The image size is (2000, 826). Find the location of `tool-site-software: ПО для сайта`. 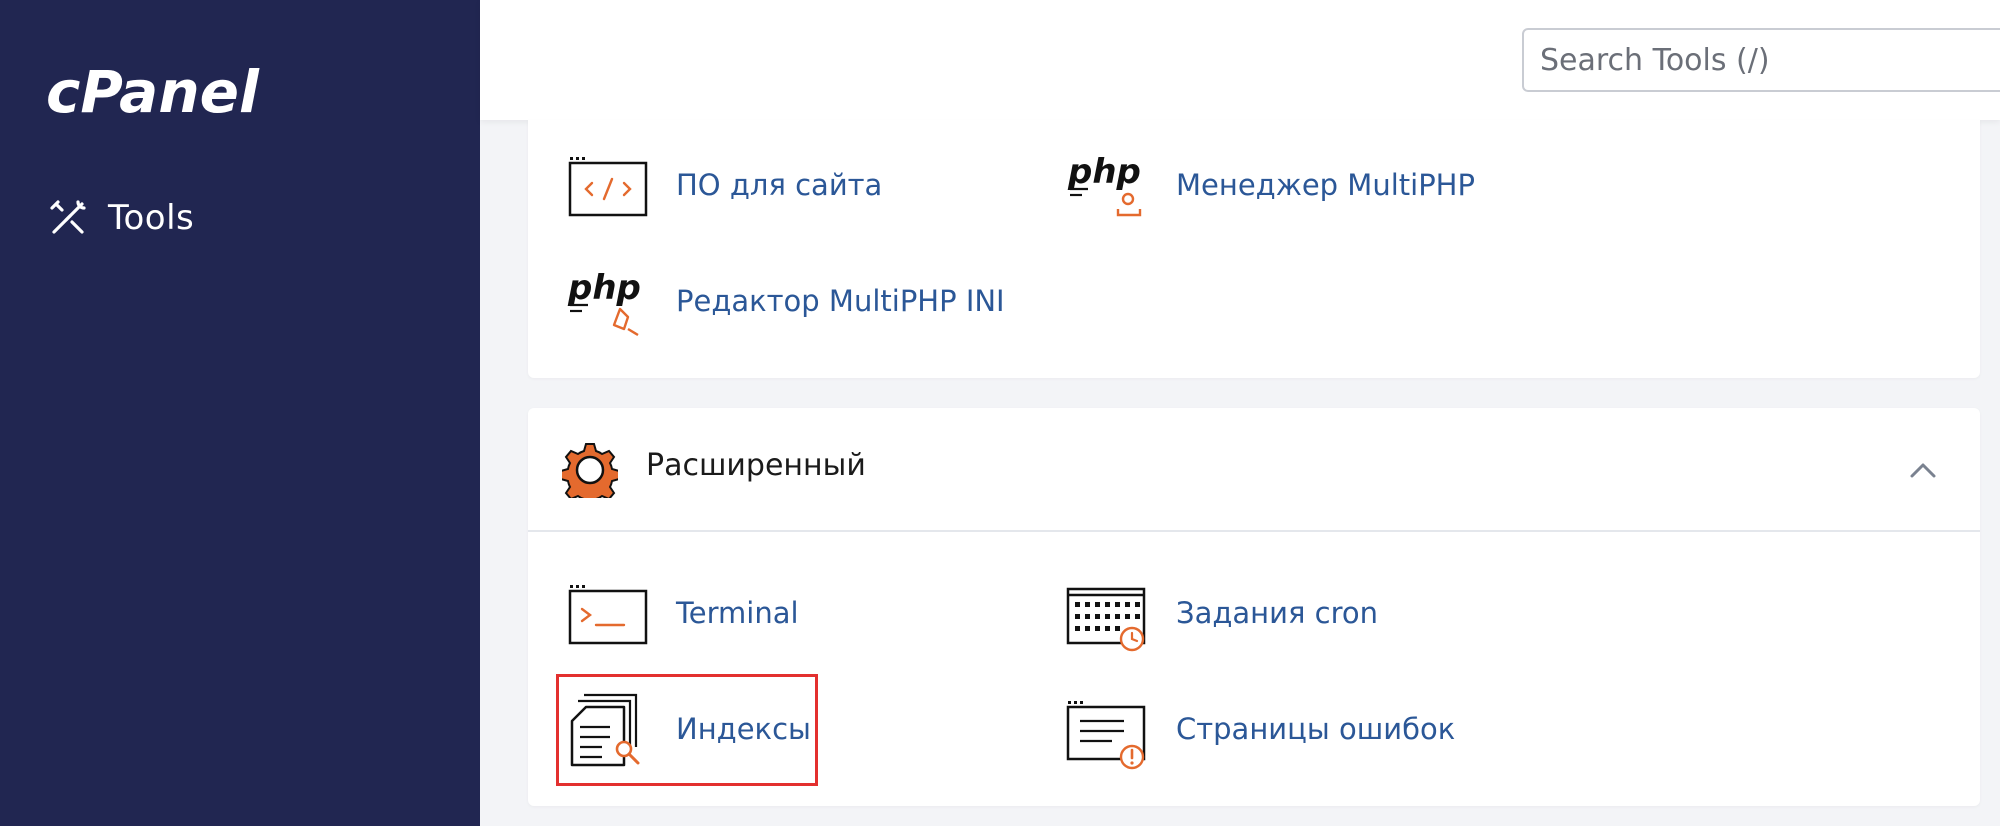

tool-site-software: ПО для сайта is located at coordinates (724, 185).